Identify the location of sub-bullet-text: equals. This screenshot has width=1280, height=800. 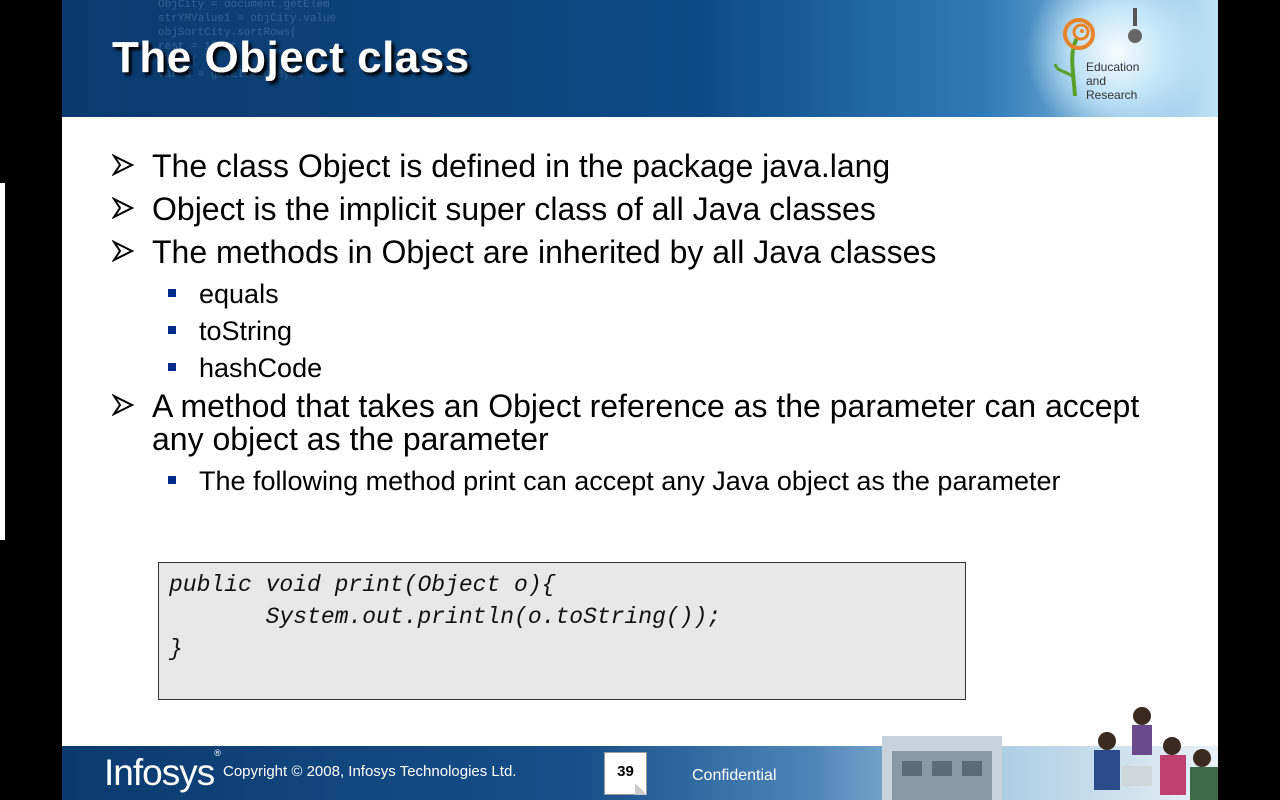
(239, 294).